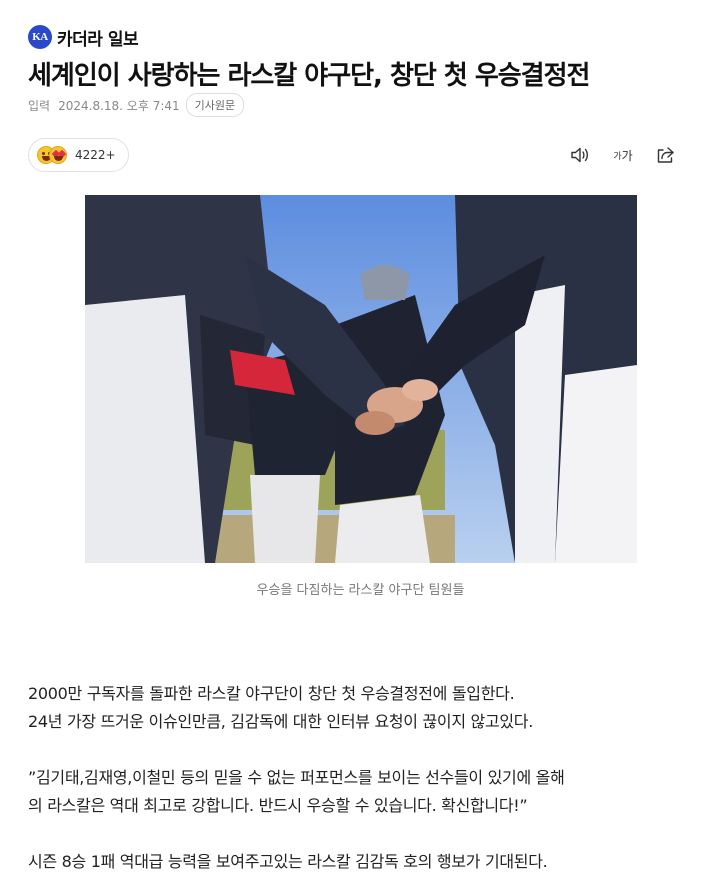 This screenshot has height=890, width=721. Describe the element at coordinates (40, 37) in the screenshot. I see `publisher-logo: KA` at that location.